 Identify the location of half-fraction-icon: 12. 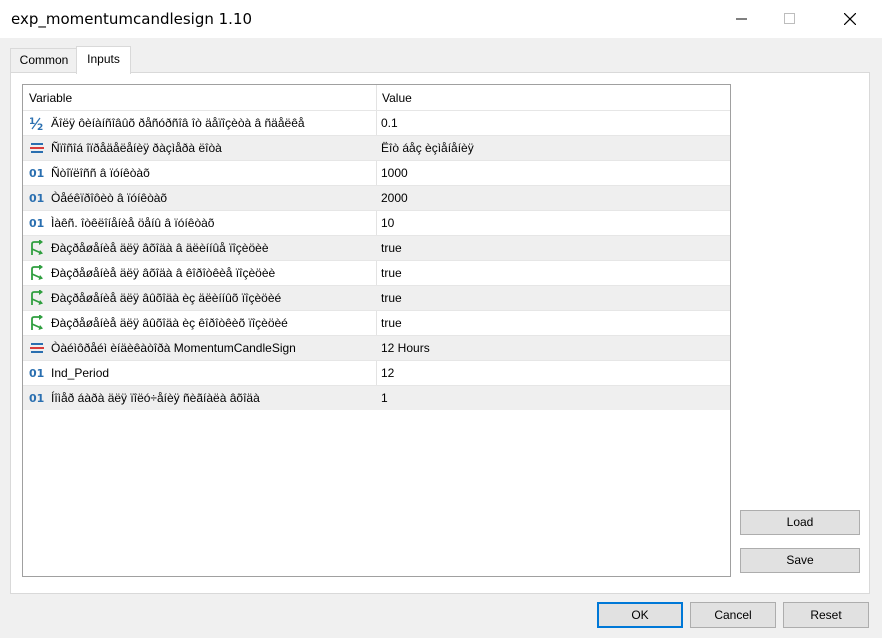
(37, 124).